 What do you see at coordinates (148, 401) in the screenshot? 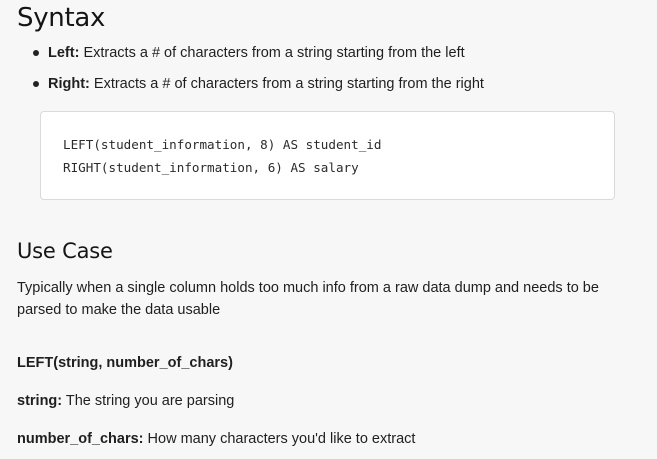
I see `definition-text: The string you are parsing` at bounding box center [148, 401].